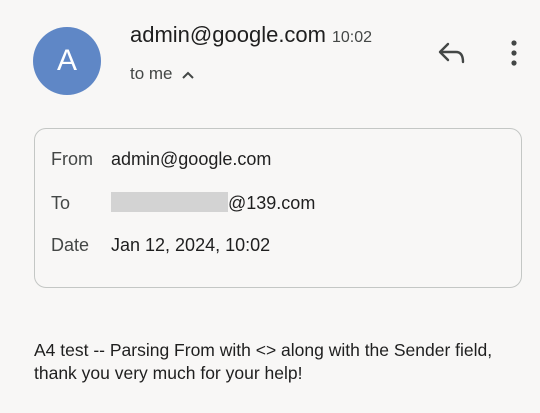 The image size is (540, 413). Describe the element at coordinates (191, 159) in the screenshot. I see `from-value: admin@google.com` at that location.